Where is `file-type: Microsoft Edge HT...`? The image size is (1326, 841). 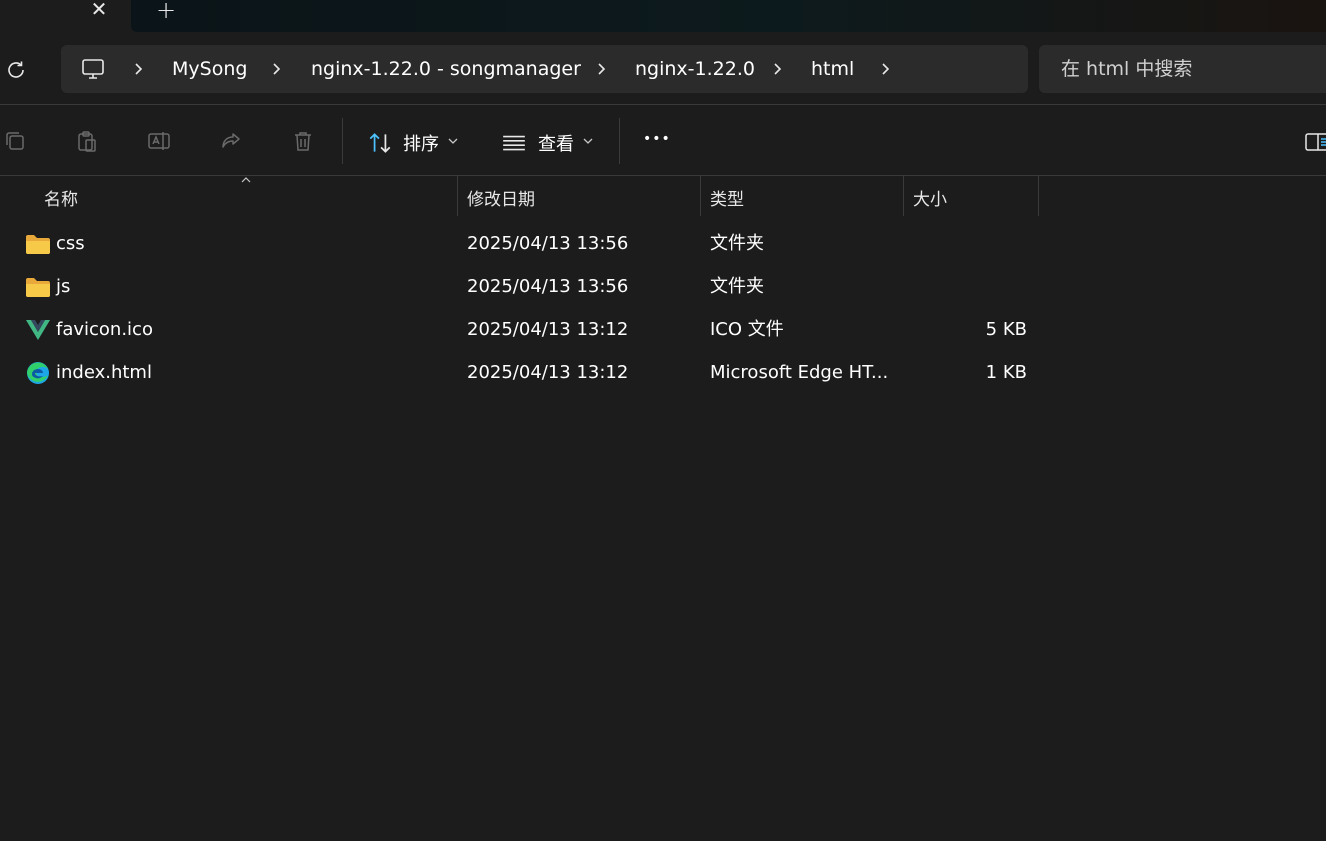 file-type: Microsoft Edge HT... is located at coordinates (799, 372).